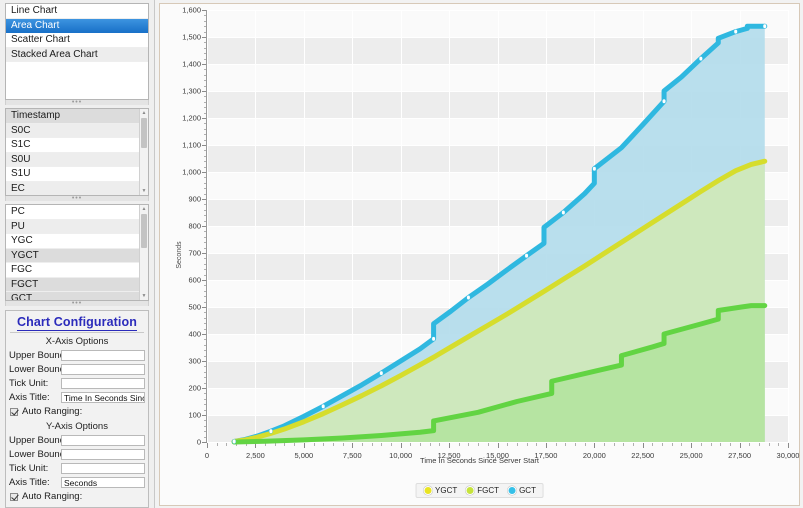  What do you see at coordinates (194, 334) in the screenshot?
I see `y-axis-tick-label: 400` at bounding box center [194, 334].